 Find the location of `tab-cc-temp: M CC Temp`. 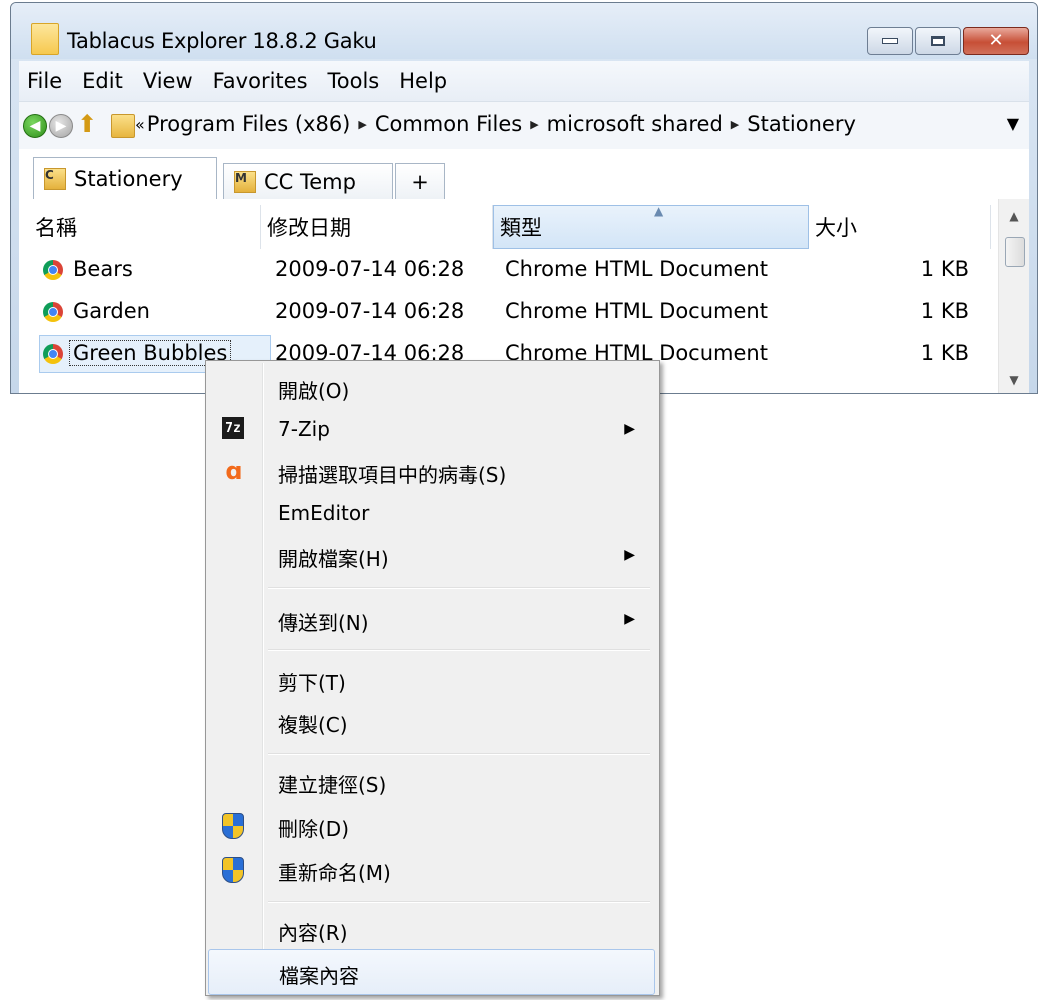

tab-cc-temp: M CC Temp is located at coordinates (308, 181).